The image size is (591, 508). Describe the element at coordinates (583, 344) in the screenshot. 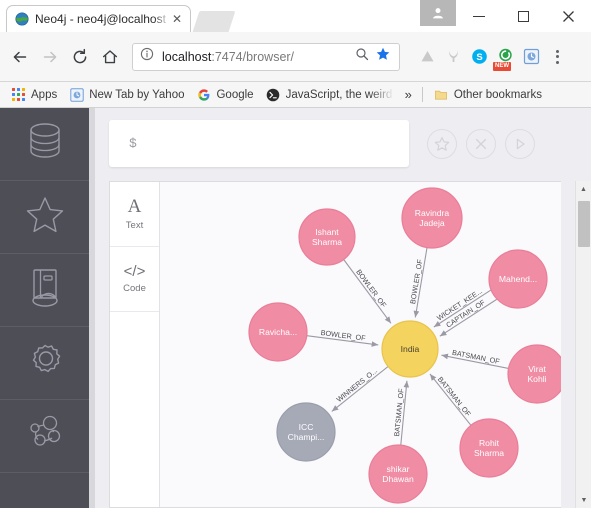

I see `results-scrollbar: ▲ ▼` at that location.